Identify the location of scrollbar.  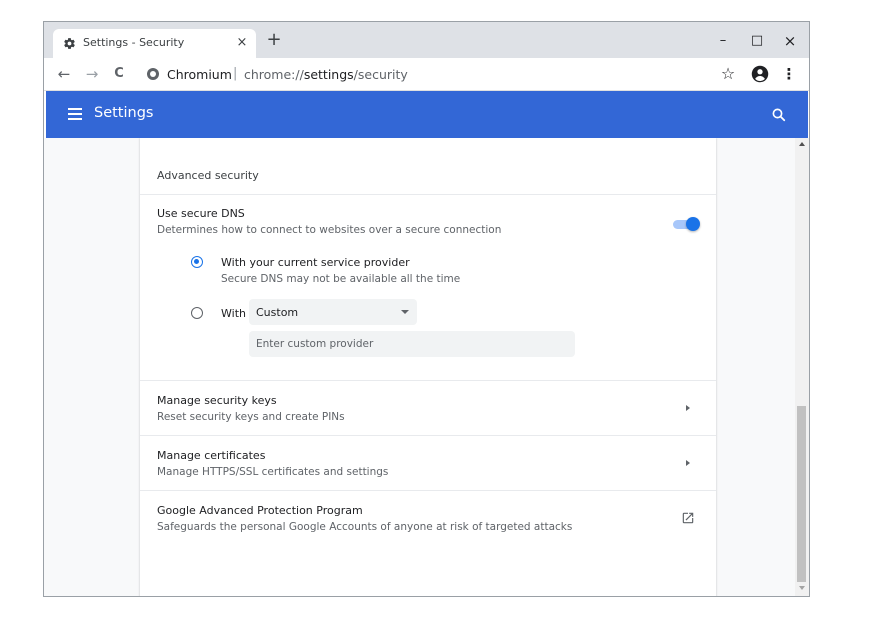
(802, 367).